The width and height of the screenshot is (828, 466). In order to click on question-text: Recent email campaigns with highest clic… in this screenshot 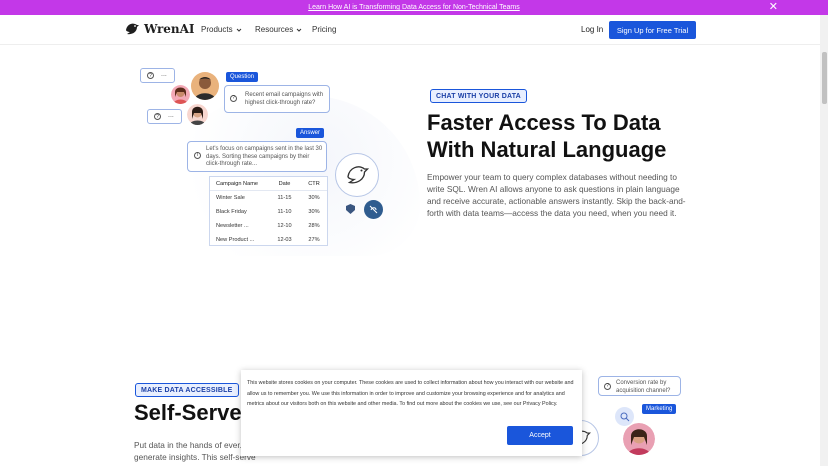, I will do `click(284, 99)`.